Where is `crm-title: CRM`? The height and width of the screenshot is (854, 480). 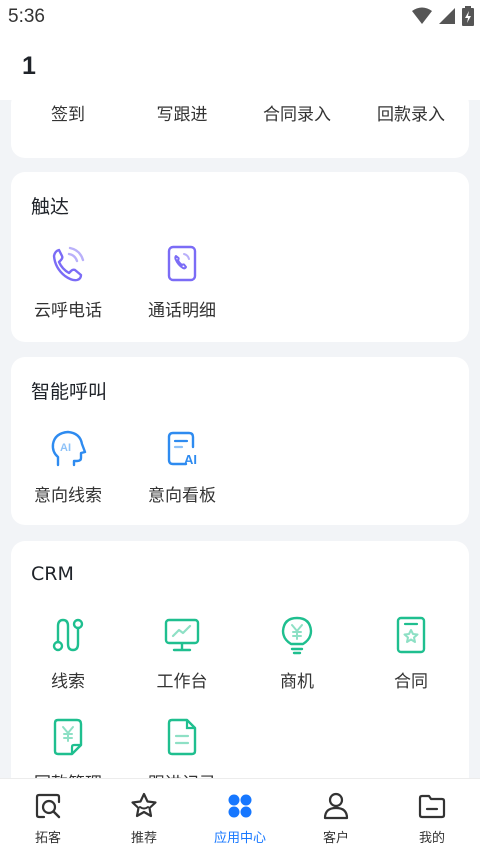
crm-title: CRM is located at coordinates (52, 574).